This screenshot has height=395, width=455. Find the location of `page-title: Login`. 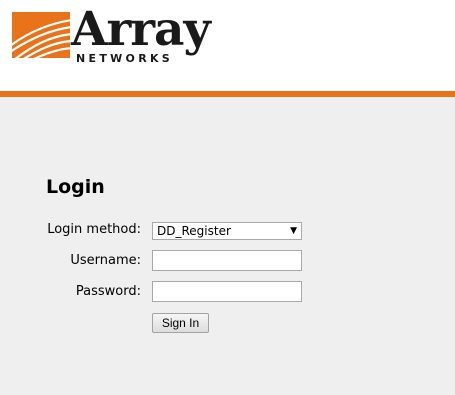

page-title: Login is located at coordinates (75, 187).